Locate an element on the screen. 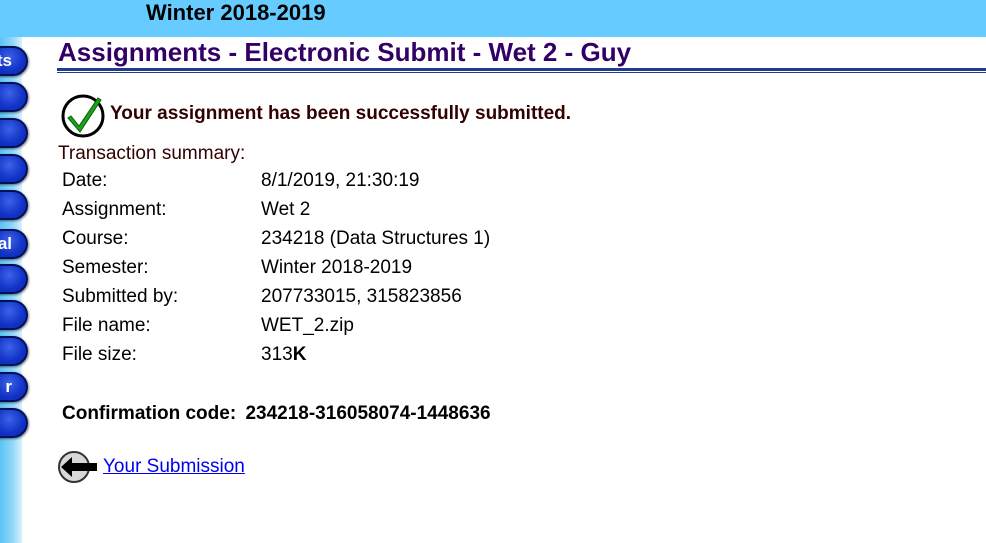  confirmation-key: Confirmation code: is located at coordinates (149, 413).